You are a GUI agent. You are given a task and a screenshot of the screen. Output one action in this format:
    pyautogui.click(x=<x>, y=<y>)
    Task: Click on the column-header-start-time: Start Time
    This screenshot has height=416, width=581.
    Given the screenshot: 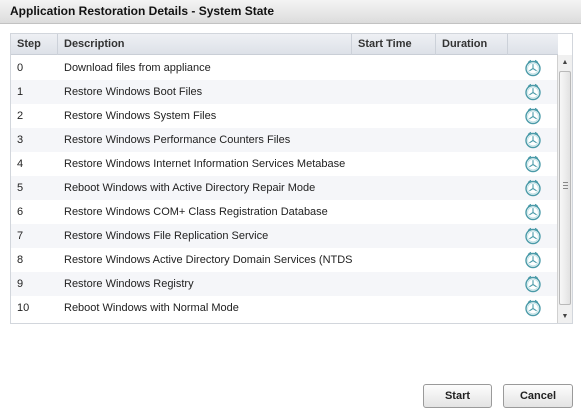 What is the action you would take?
    pyautogui.click(x=394, y=44)
    